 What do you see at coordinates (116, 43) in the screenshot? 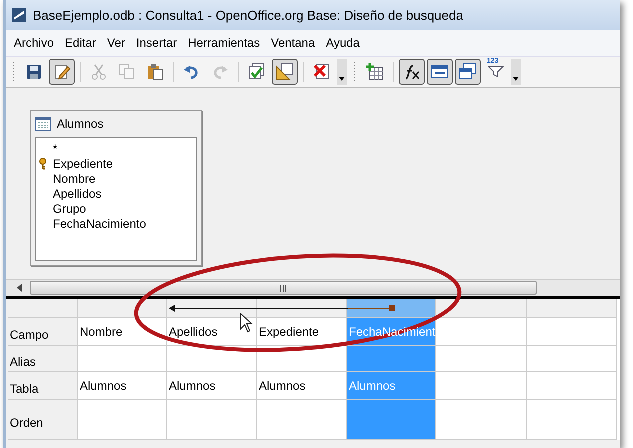
I see `menu-item: Ver` at bounding box center [116, 43].